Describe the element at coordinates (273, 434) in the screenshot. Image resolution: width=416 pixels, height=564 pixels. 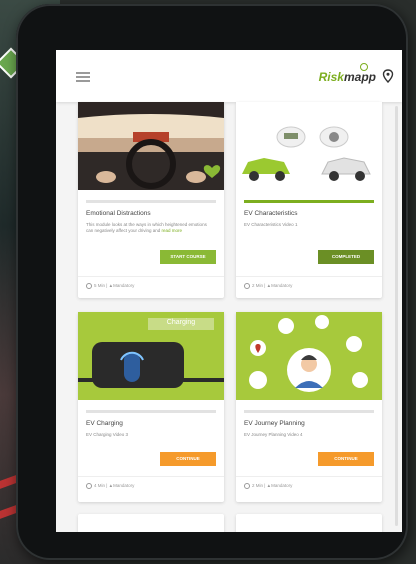
I see `course-description: EV Journey Planning Video 4` at that location.